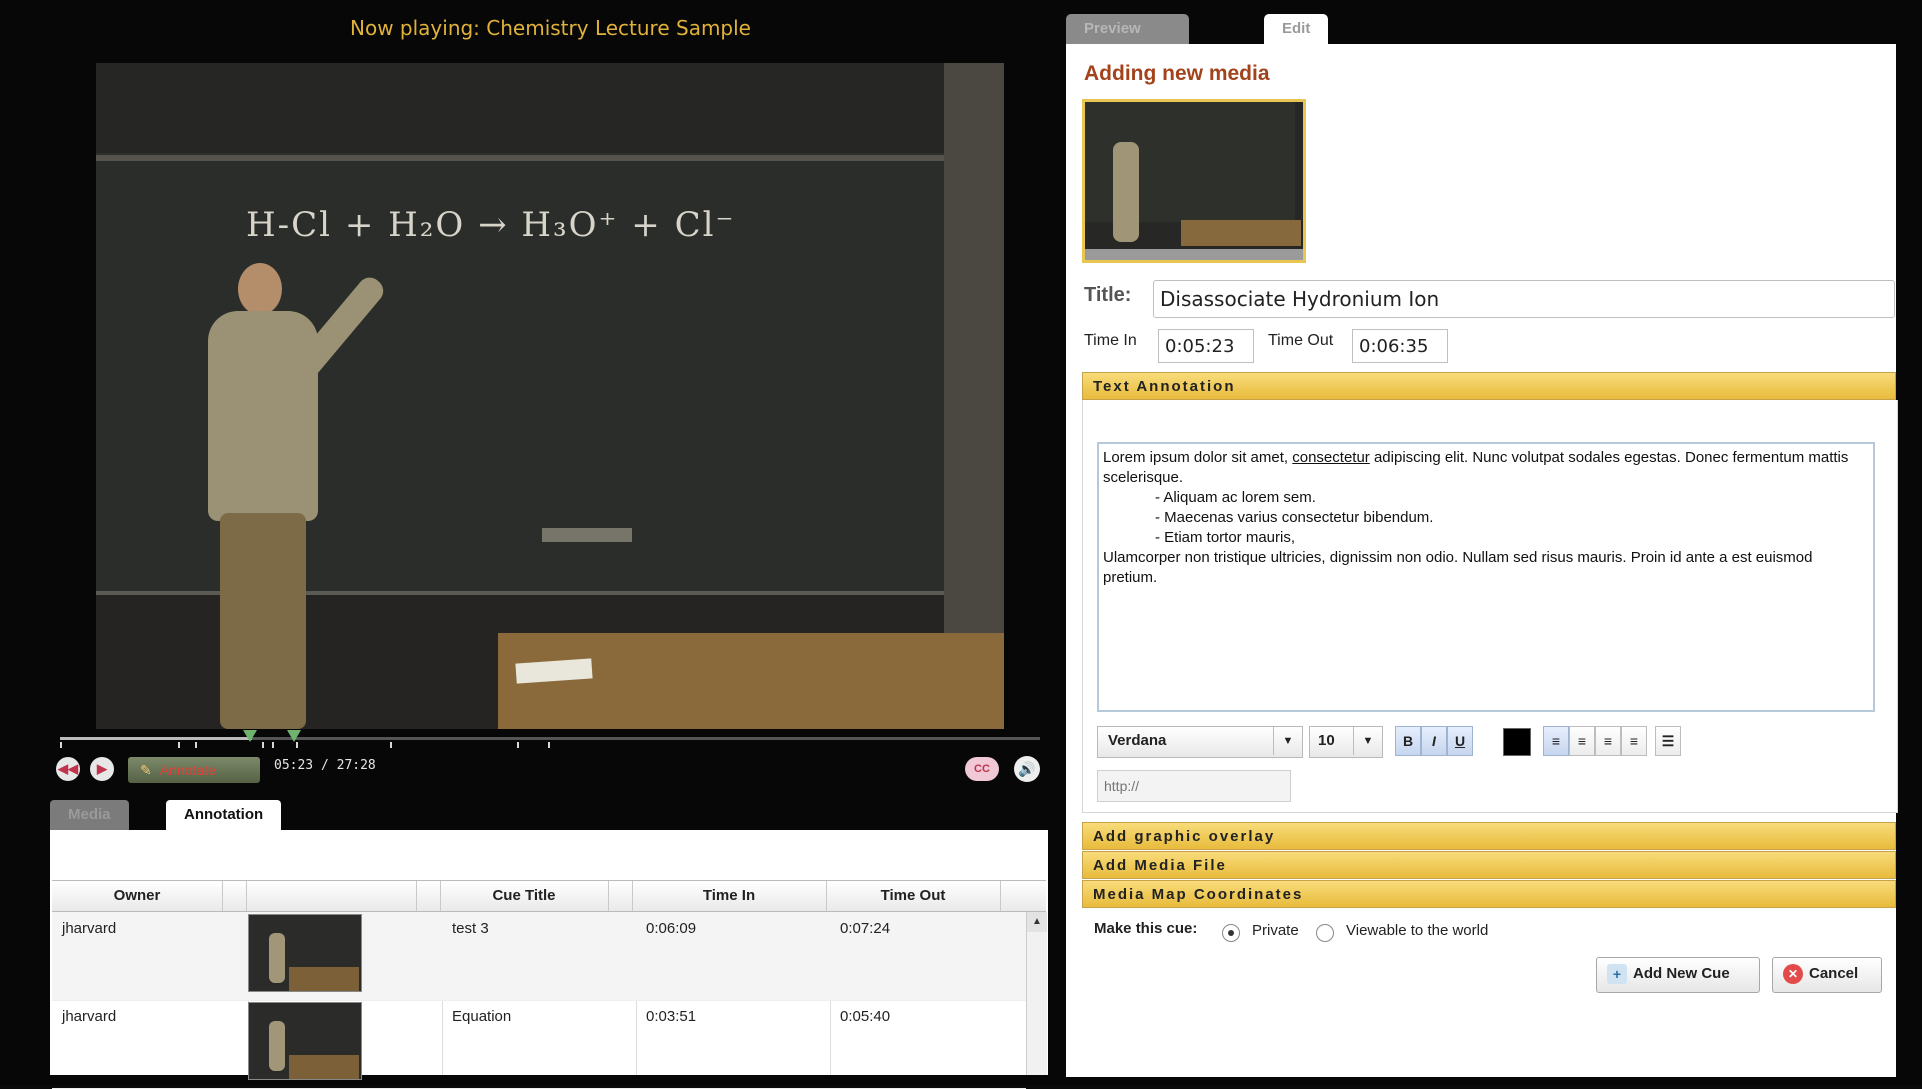 Image resolution: width=1922 pixels, height=1089 pixels. What do you see at coordinates (1296, 40) in the screenshot?
I see `tab-edit-info: Edit Info` at bounding box center [1296, 40].